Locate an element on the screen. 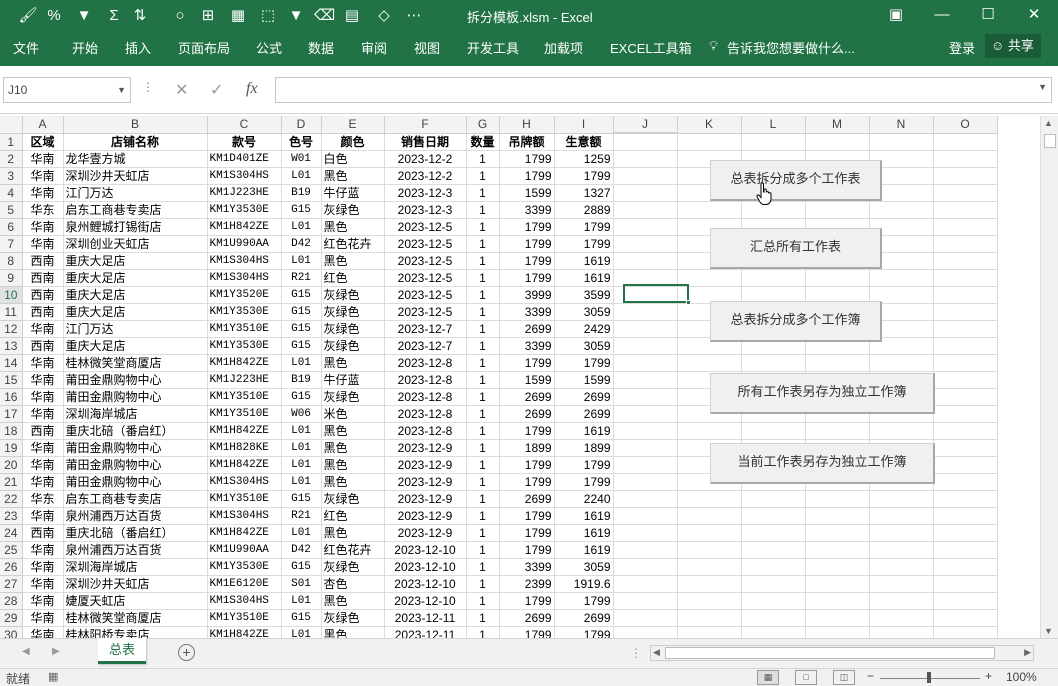  cell: 1599 is located at coordinates (584, 380).